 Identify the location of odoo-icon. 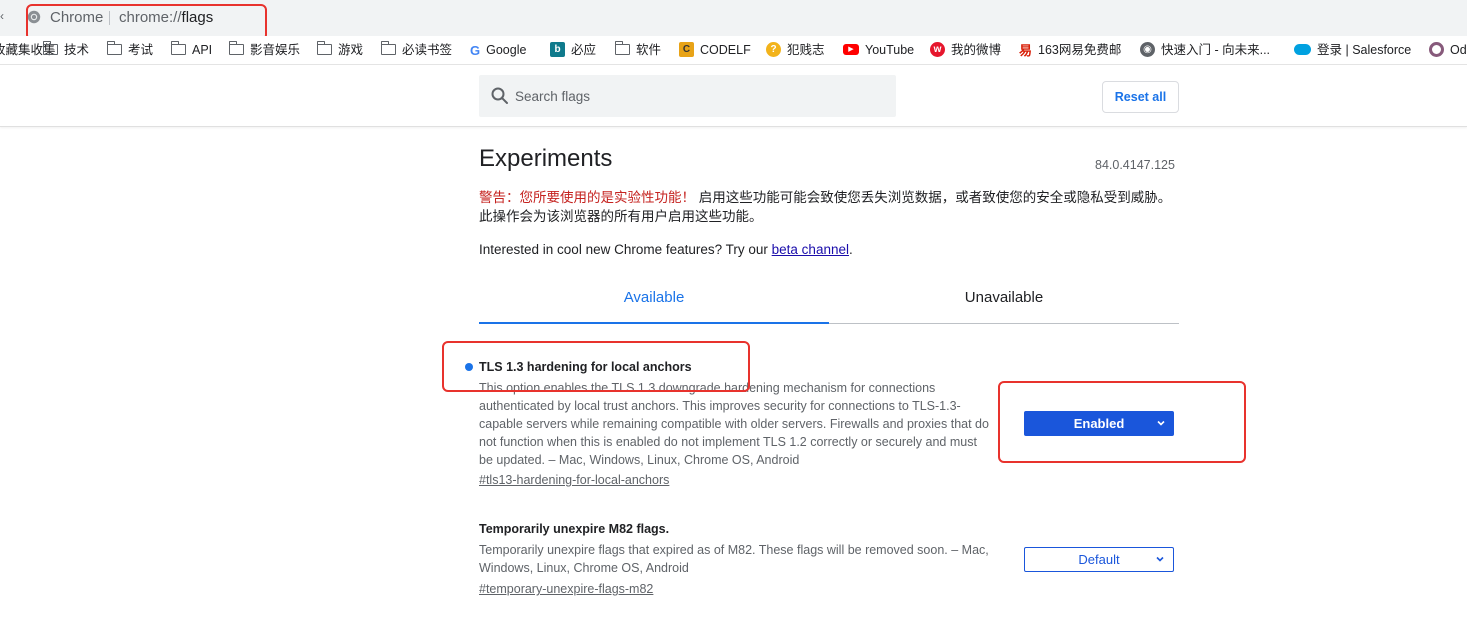
(1436, 50).